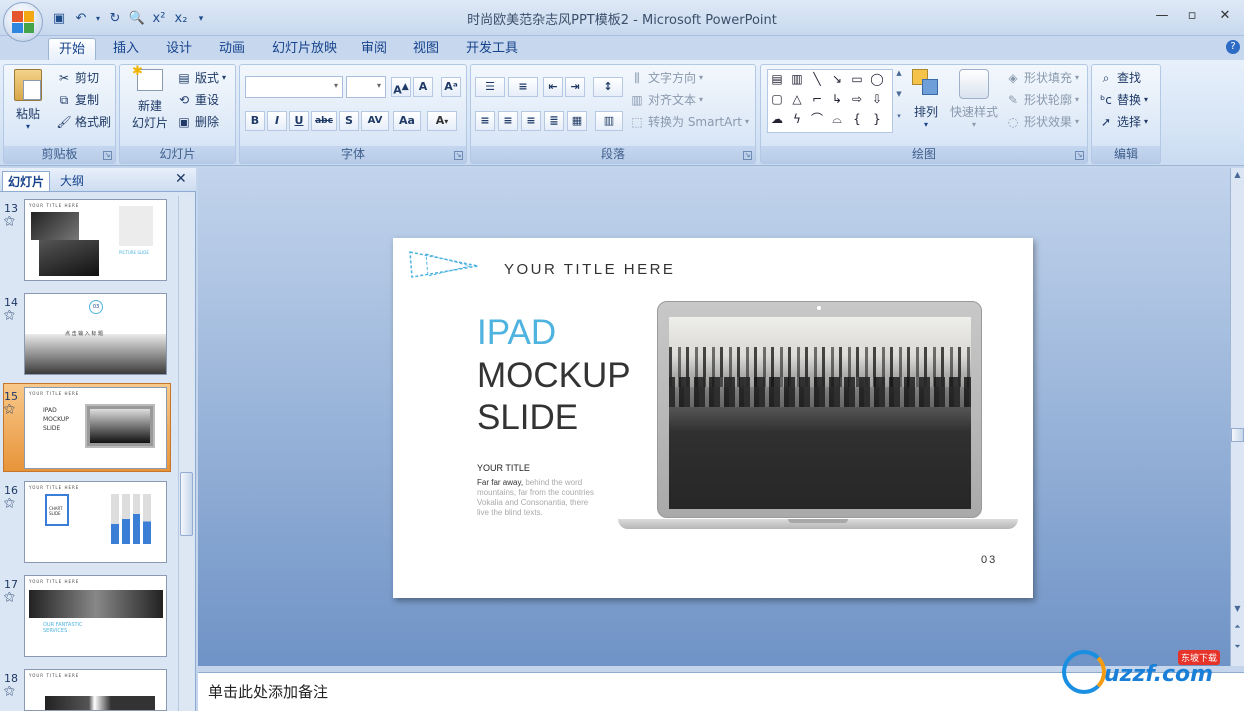  What do you see at coordinates (304, 49) in the screenshot?
I see `tab-slideshow: 幻灯片放映` at bounding box center [304, 49].